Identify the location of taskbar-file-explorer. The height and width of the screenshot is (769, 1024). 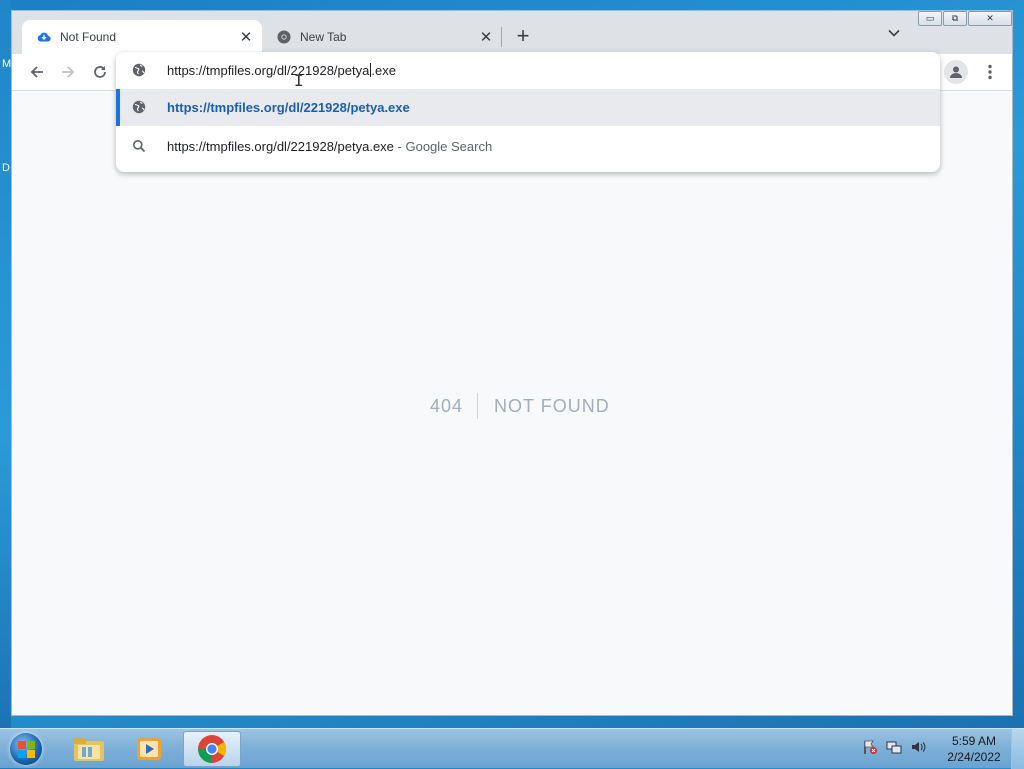
(89, 749).